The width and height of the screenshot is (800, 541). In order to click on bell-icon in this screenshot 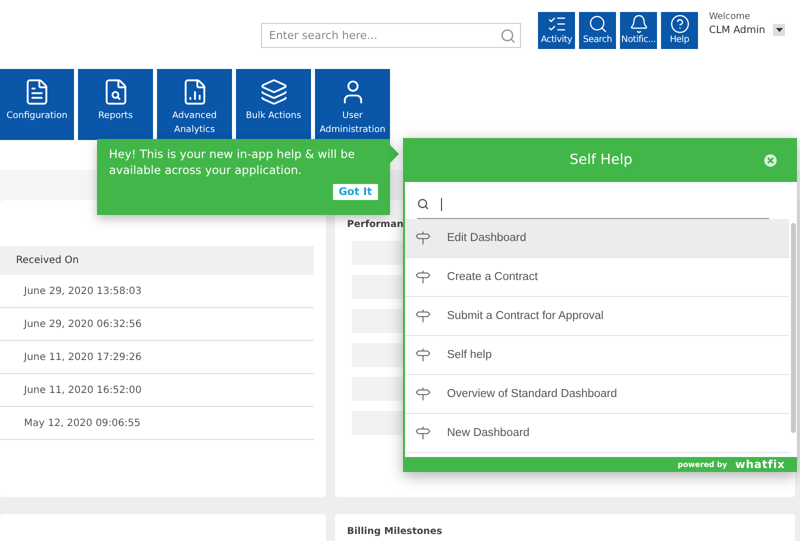, I will do `click(638, 24)`.